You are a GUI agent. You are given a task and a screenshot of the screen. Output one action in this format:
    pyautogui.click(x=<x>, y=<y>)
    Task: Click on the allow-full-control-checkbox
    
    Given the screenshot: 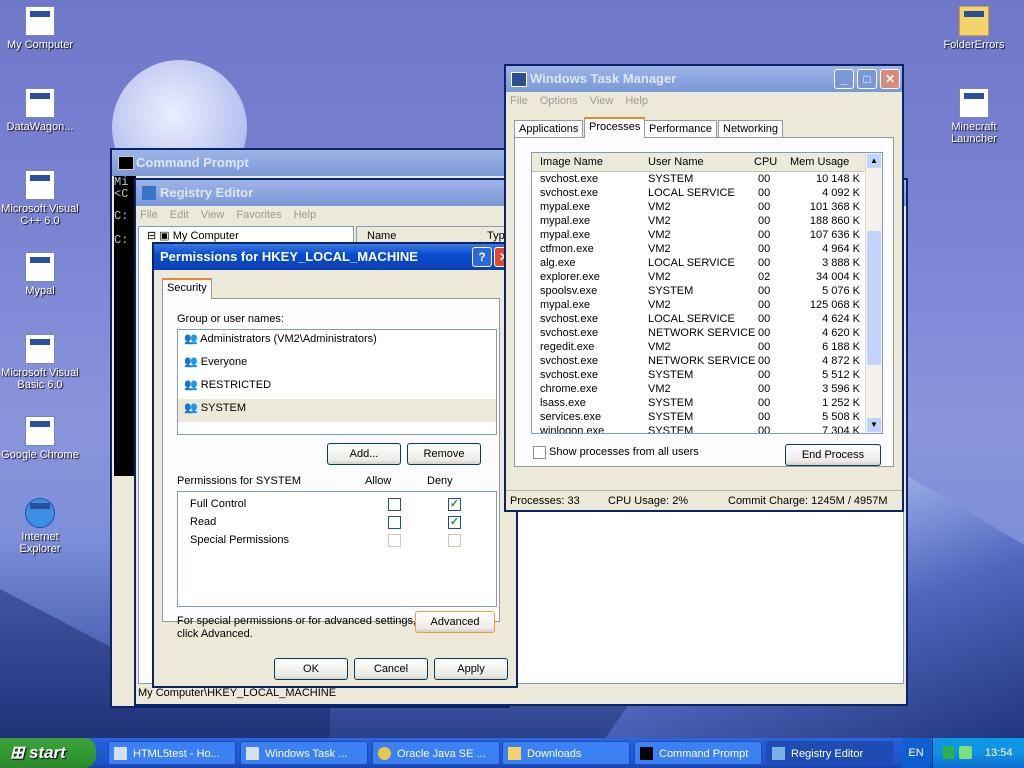 What is the action you would take?
    pyautogui.click(x=394, y=504)
    